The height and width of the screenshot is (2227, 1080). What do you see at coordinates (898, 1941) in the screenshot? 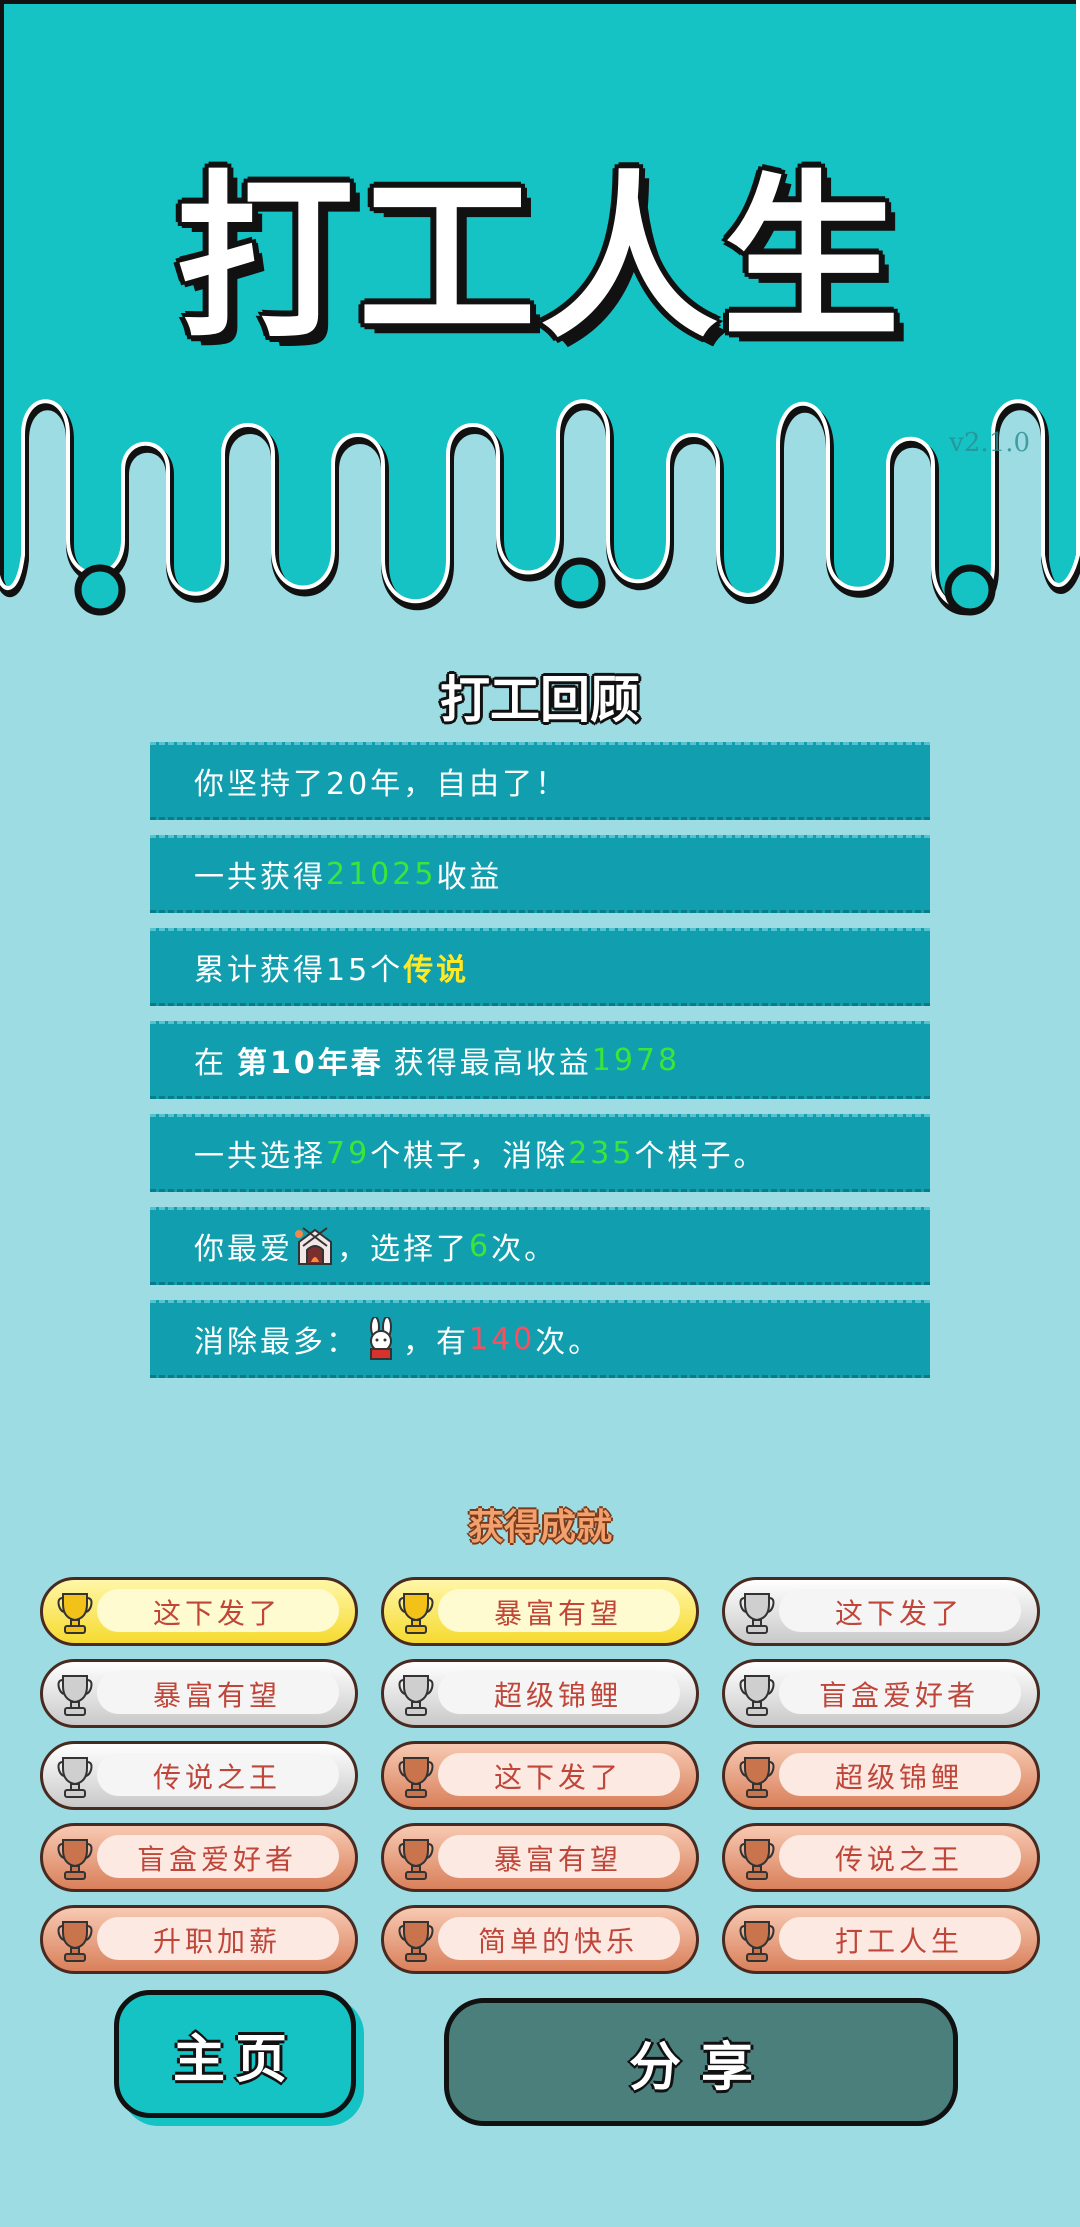
I see `achievement-label: 打工人生` at bounding box center [898, 1941].